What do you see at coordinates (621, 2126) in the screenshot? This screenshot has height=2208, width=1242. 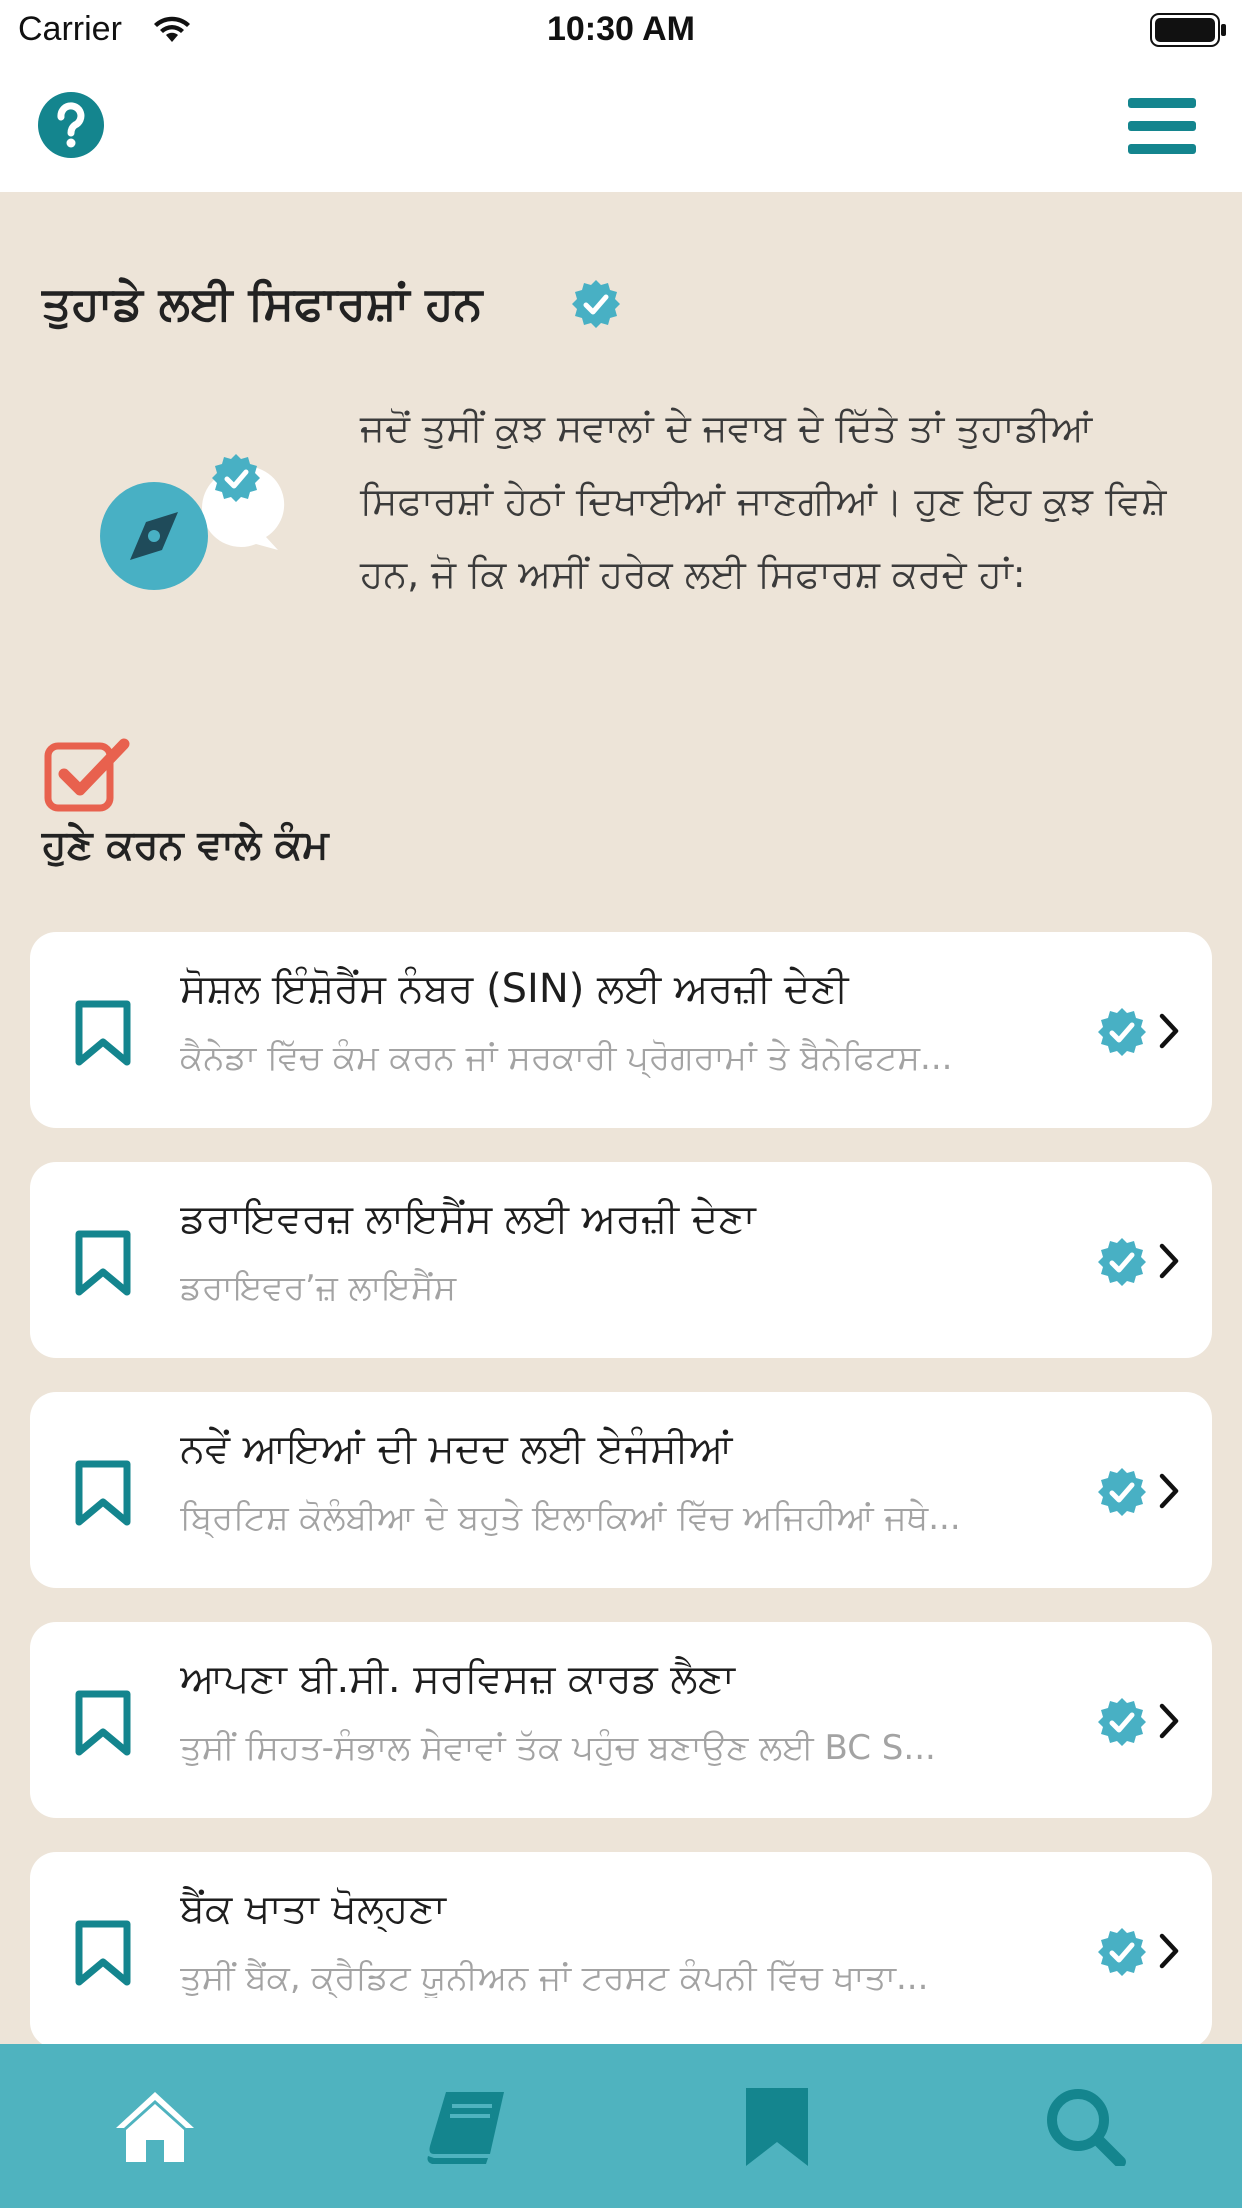 I see `bottom-tab-bar` at bounding box center [621, 2126].